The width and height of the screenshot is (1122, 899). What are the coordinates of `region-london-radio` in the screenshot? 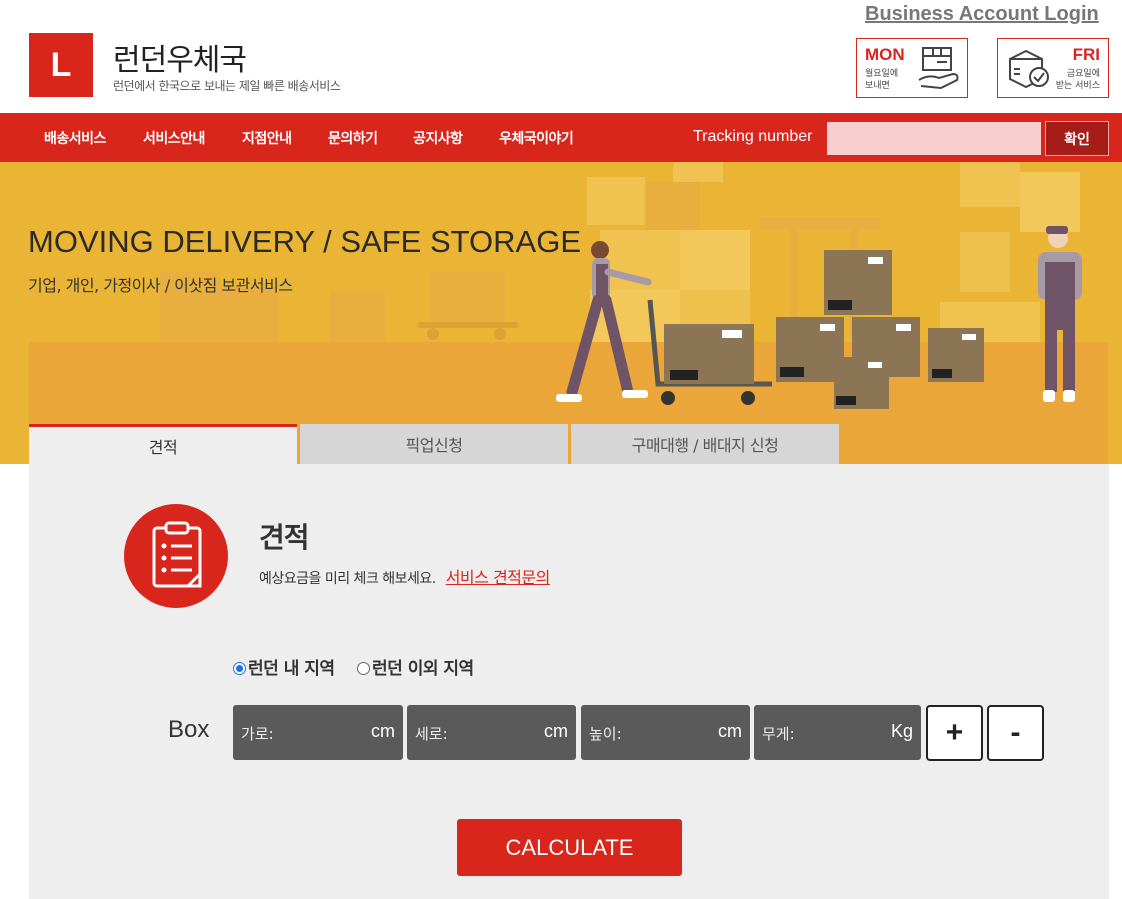 It's located at (239, 668).